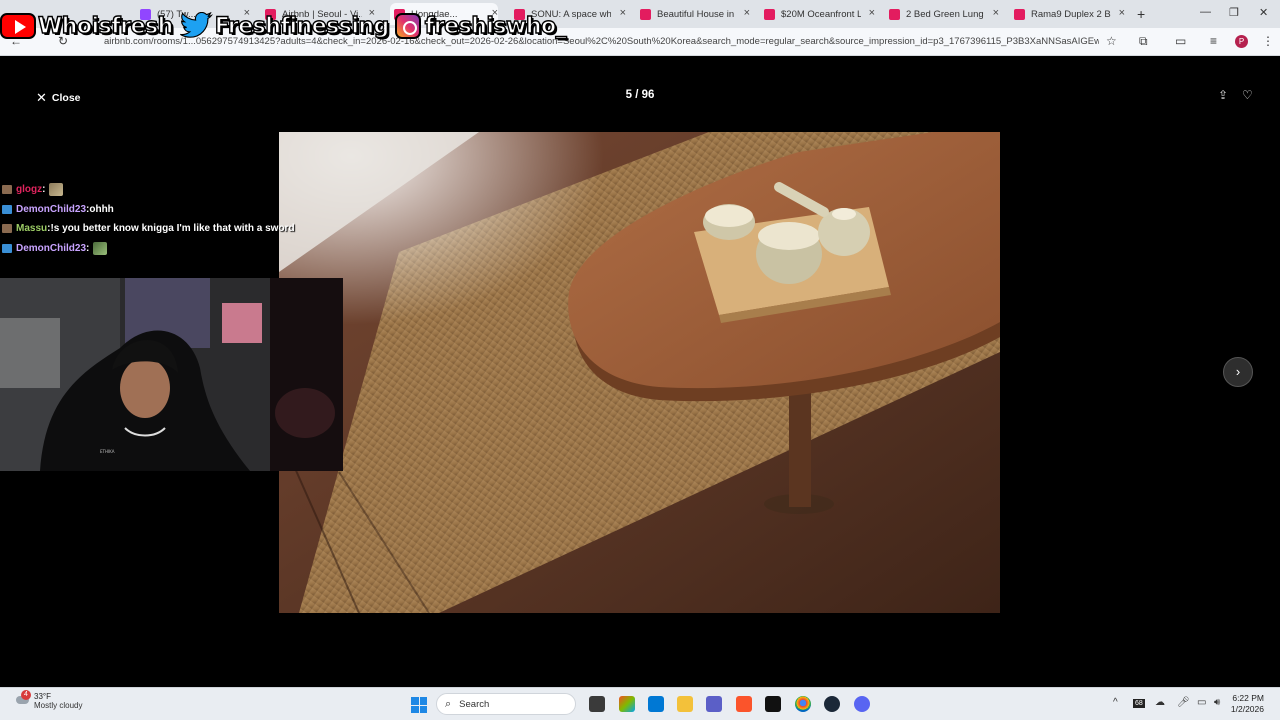 Image resolution: width=1280 pixels, height=720 pixels. Describe the element at coordinates (105, 26) in the screenshot. I see `youtube-name: Whoisfresh` at that location.